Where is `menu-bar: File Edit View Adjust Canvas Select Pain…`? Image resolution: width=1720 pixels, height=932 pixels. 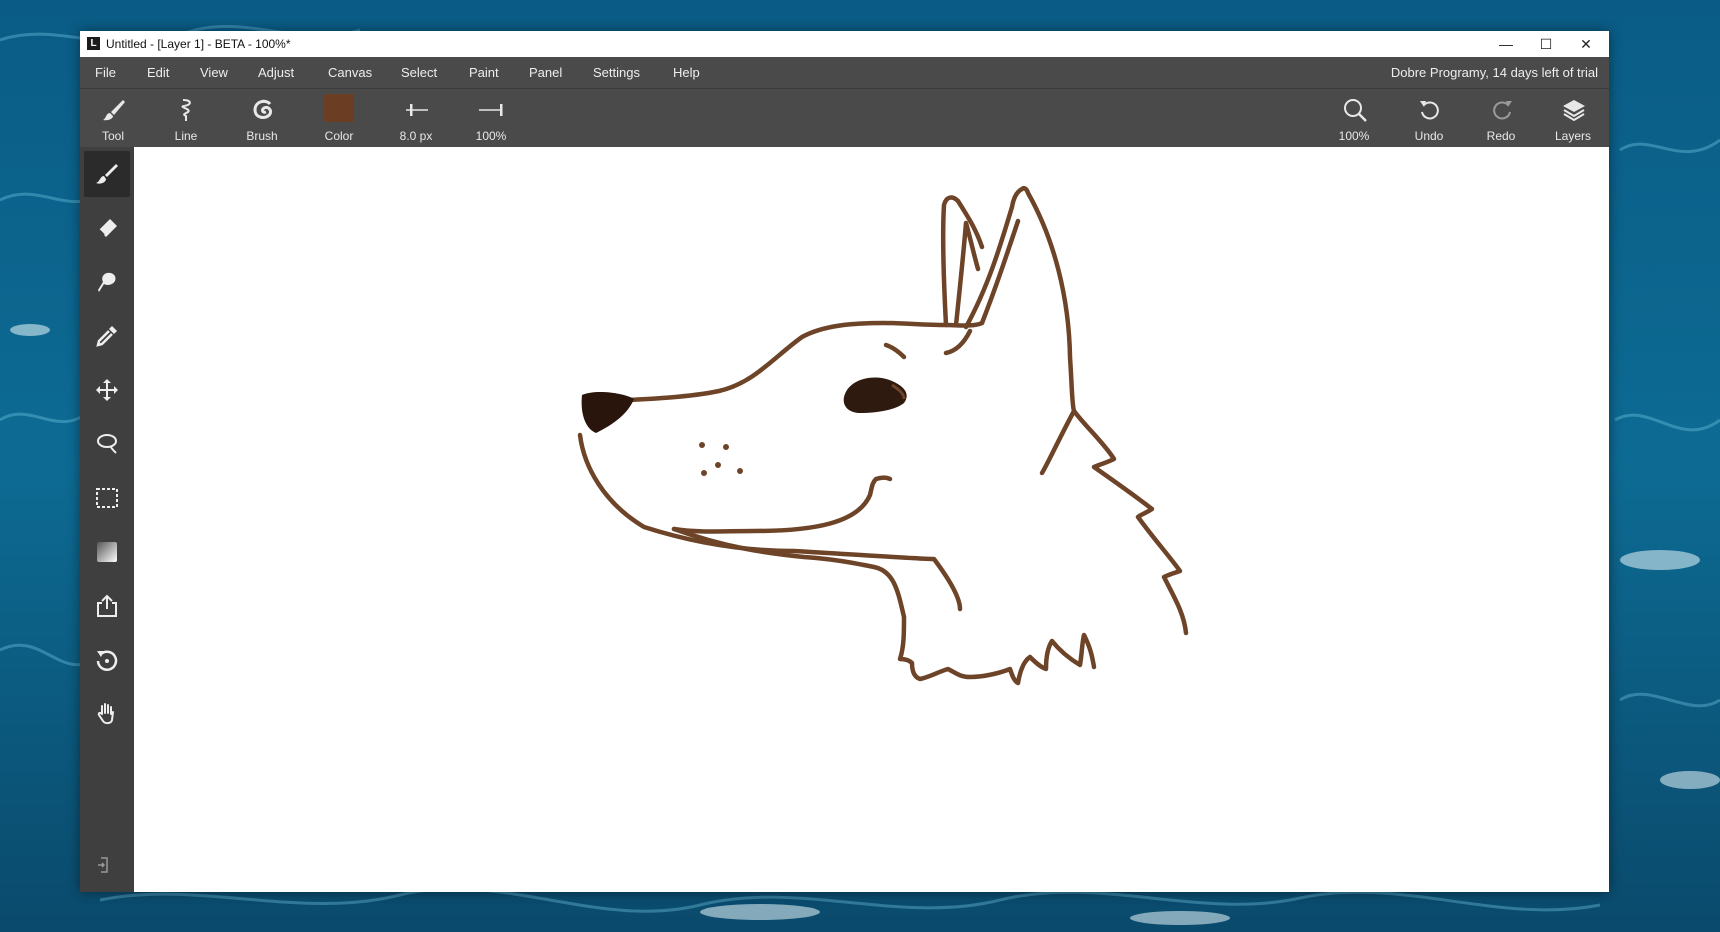 menu-bar: File Edit View Adjust Canvas Select Pain… is located at coordinates (844, 72).